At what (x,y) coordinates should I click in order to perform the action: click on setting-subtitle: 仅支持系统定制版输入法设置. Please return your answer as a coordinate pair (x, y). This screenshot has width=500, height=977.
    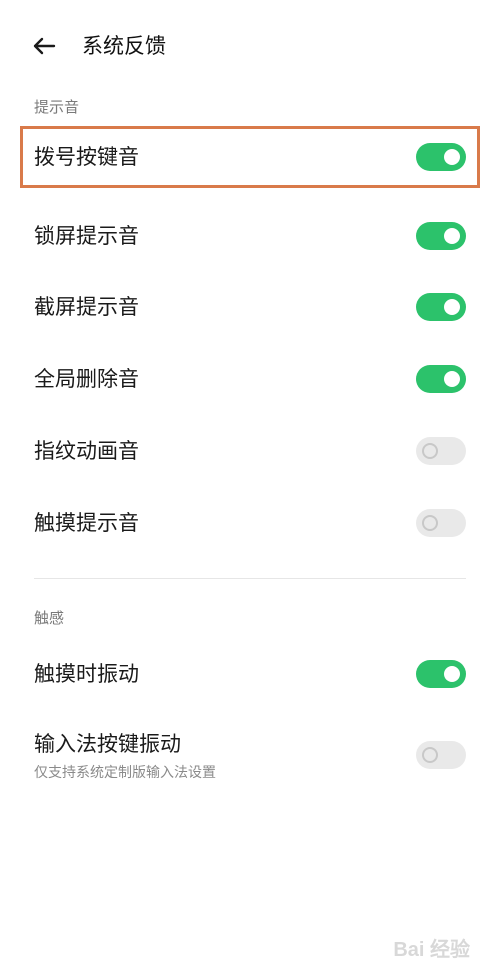
    Looking at the image, I should click on (125, 773).